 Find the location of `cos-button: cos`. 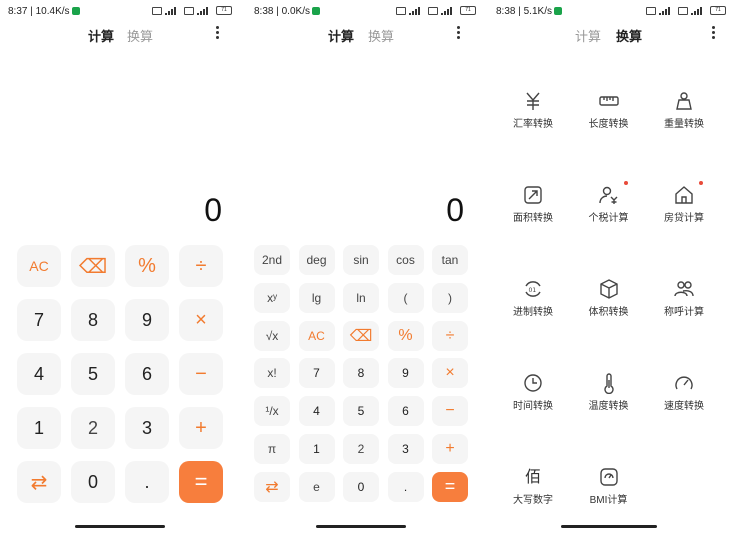

cos-button: cos is located at coordinates (405, 260).